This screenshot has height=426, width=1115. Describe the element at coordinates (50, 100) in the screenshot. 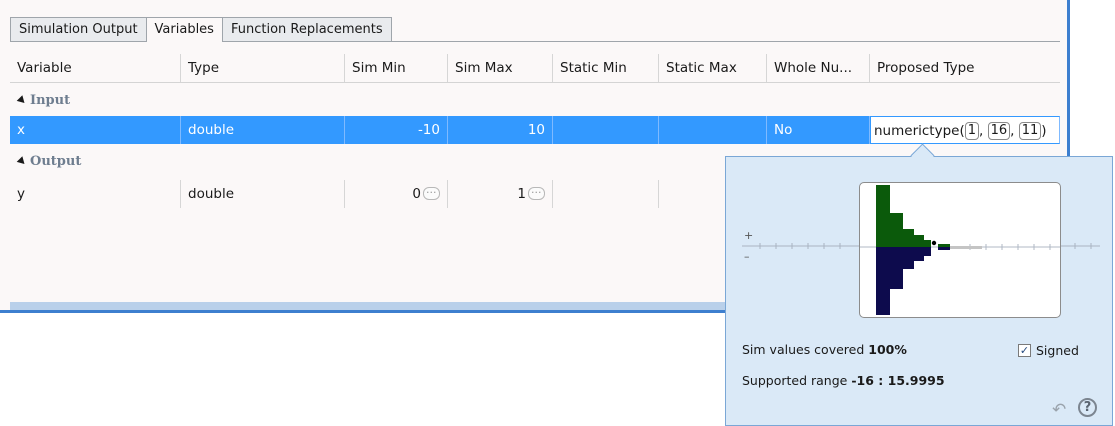

I see `group-label: Input` at that location.